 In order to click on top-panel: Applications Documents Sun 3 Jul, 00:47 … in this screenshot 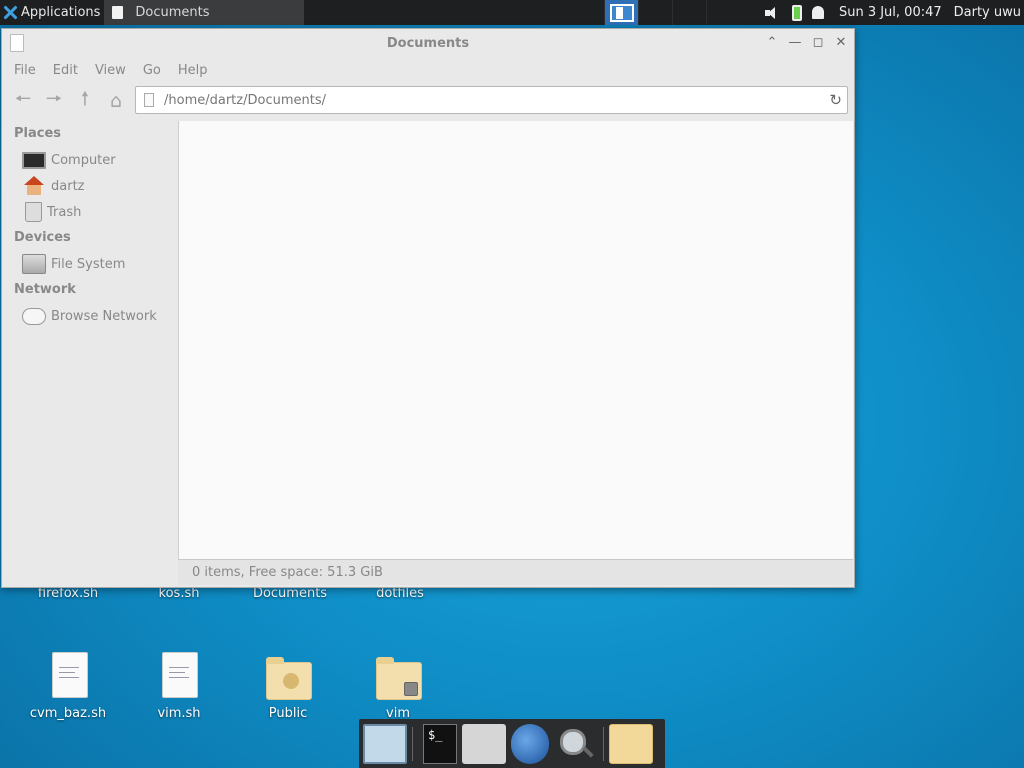, I will do `click(512, 12)`.